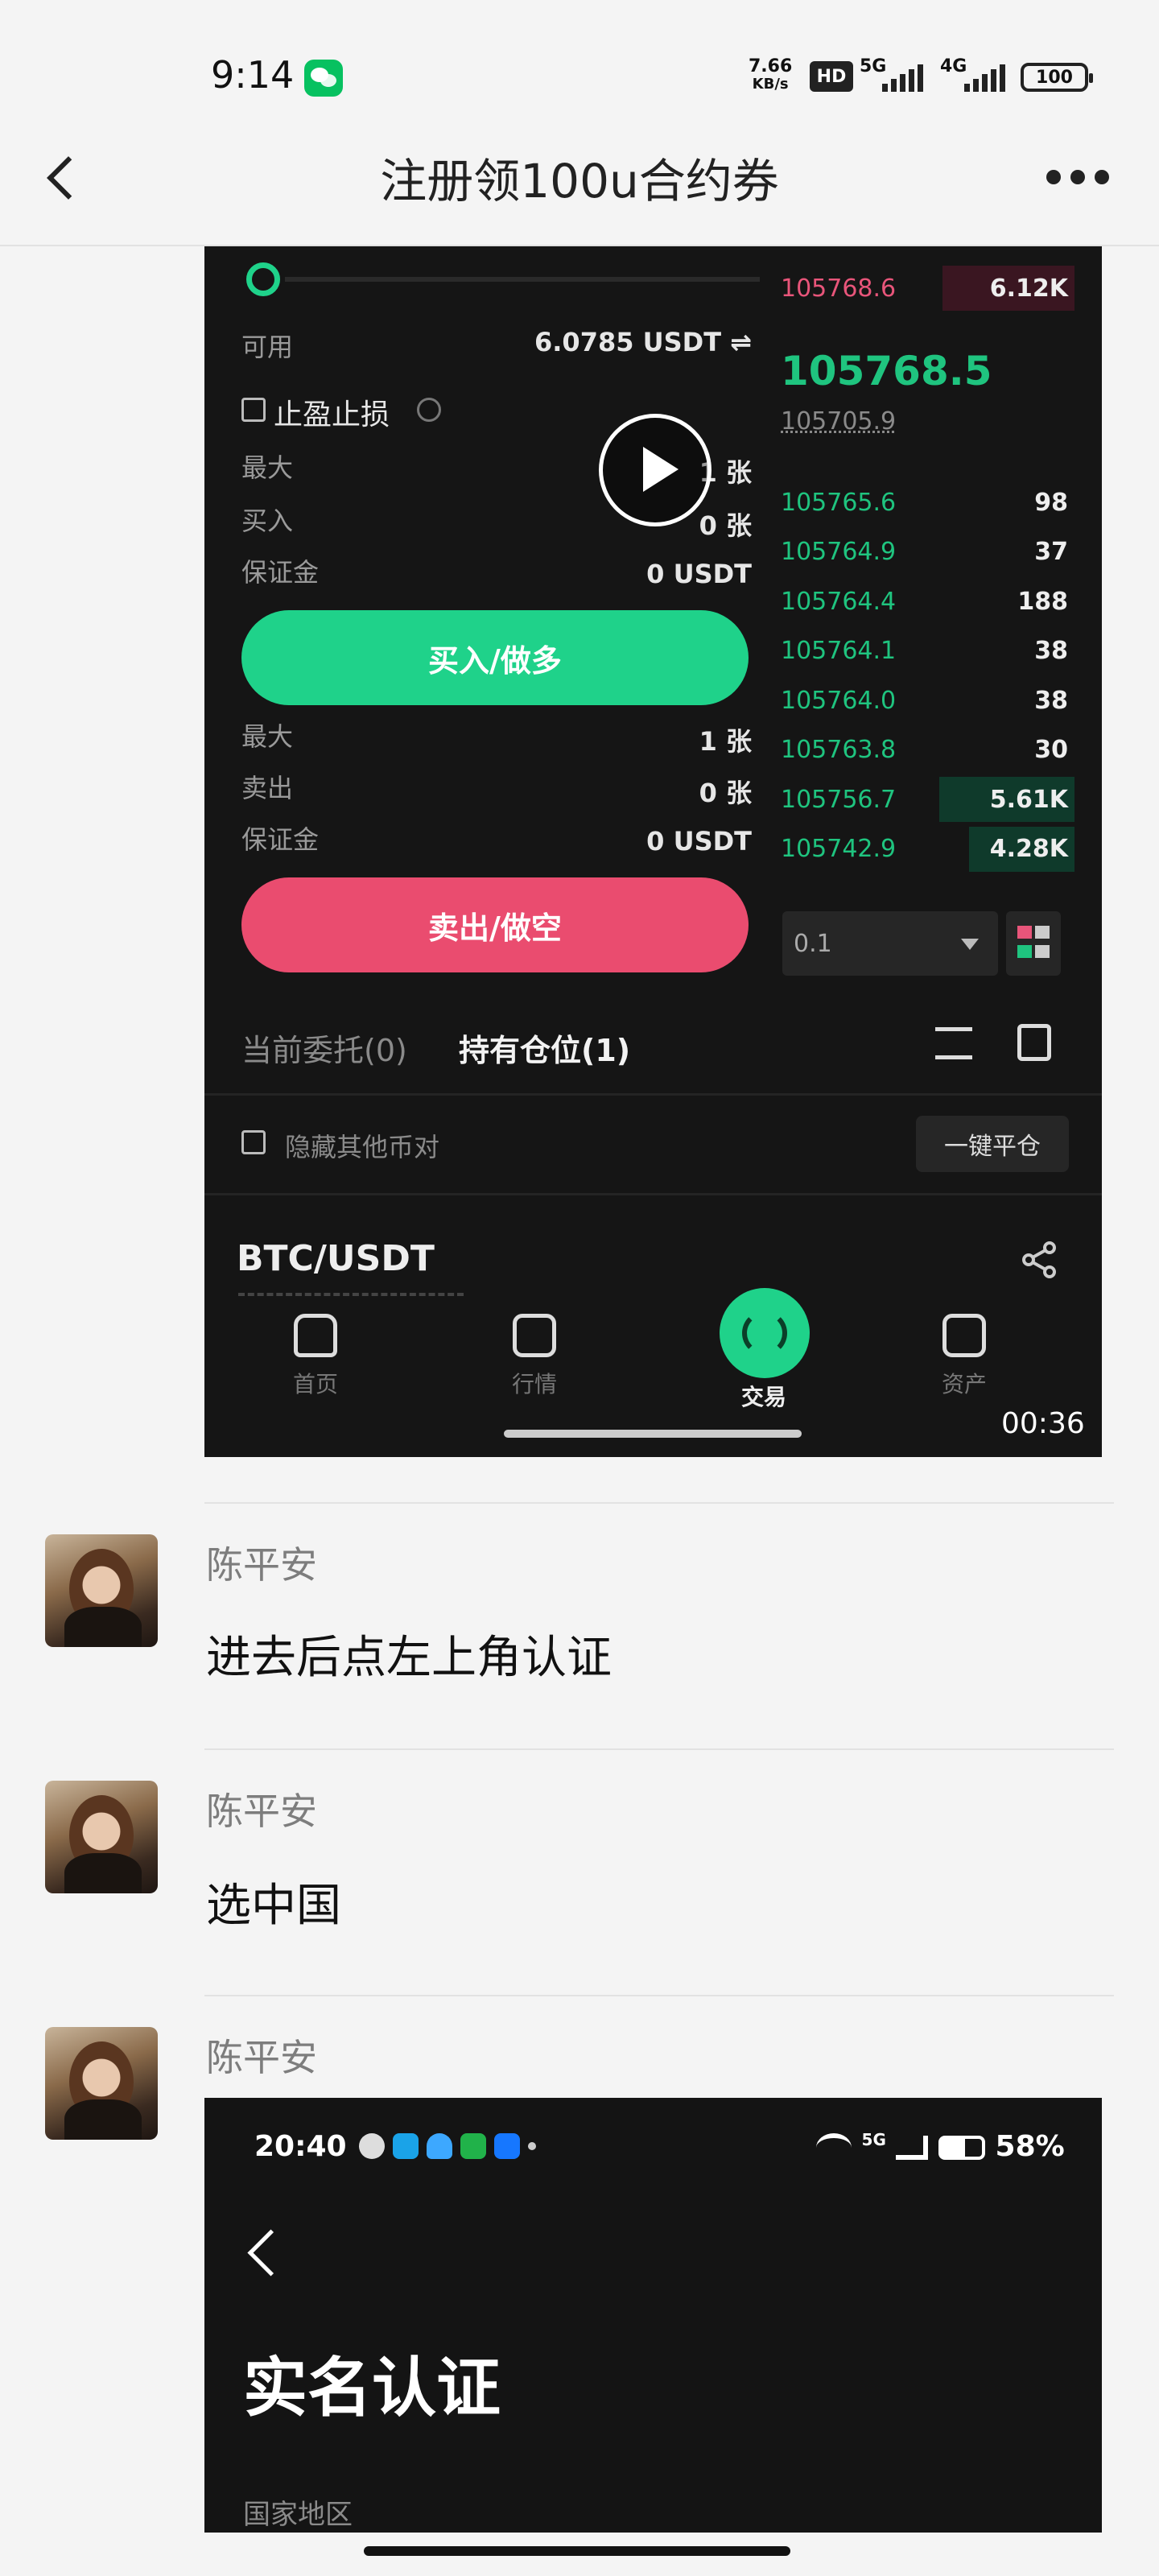 Image resolution: width=1159 pixels, height=2576 pixels. I want to click on nav-assets-label: 资产, so click(964, 1384).